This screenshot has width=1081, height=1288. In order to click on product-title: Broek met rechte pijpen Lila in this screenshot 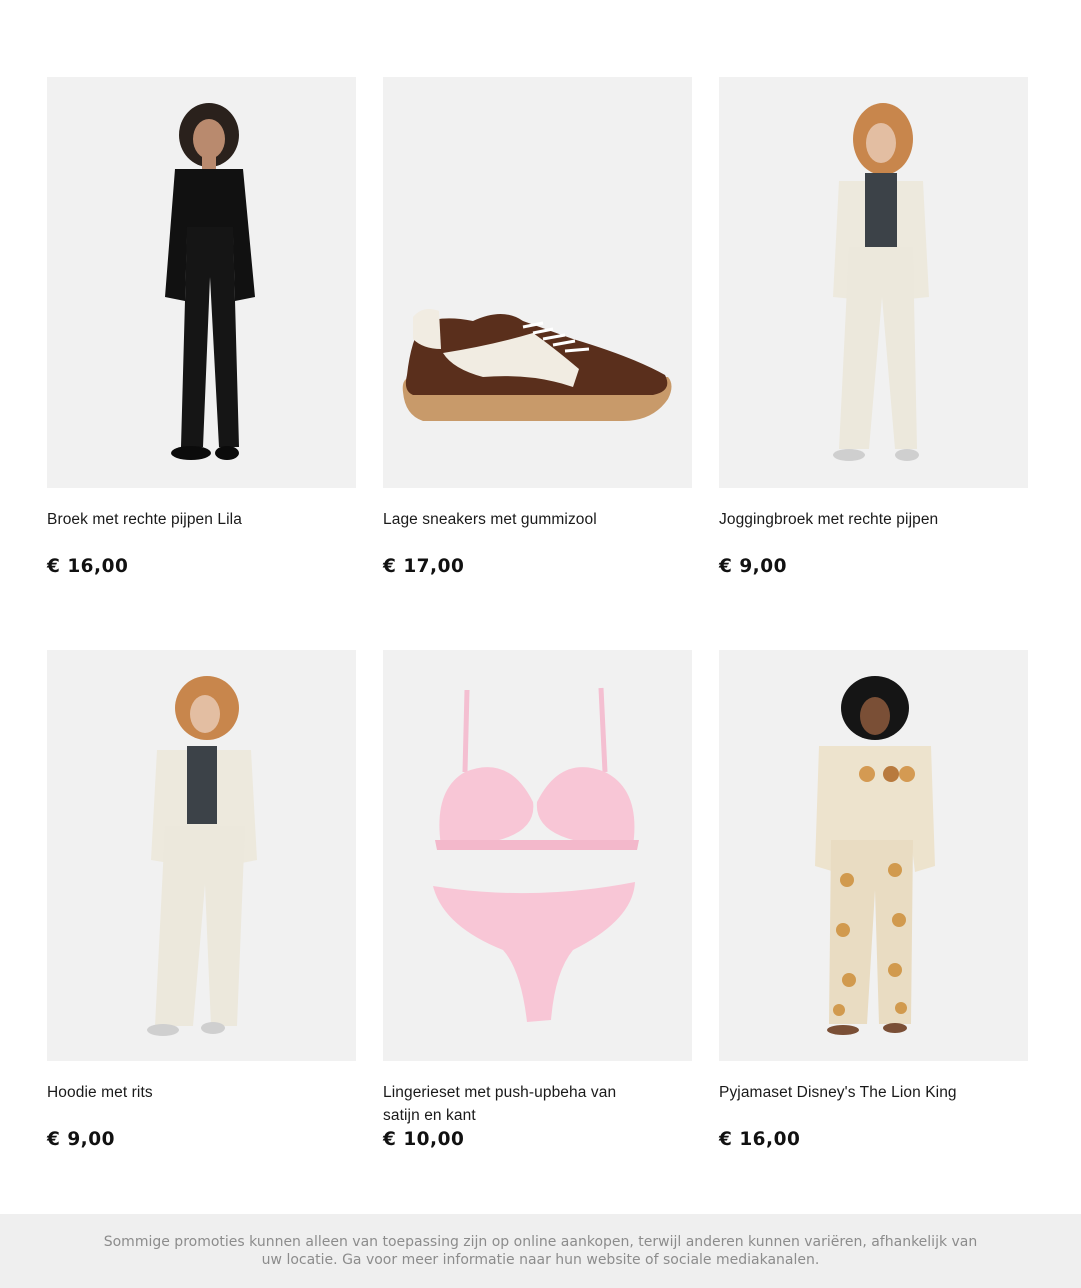, I will do `click(177, 519)`.